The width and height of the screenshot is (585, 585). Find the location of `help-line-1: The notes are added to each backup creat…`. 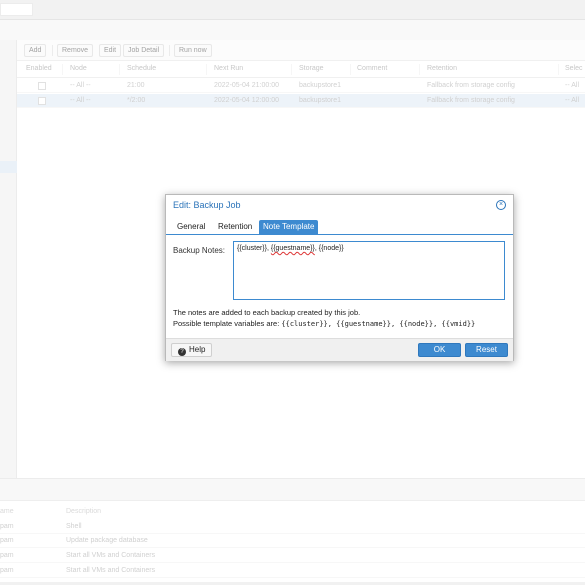

help-line-1: The notes are added to each backup creat… is located at coordinates (267, 312).